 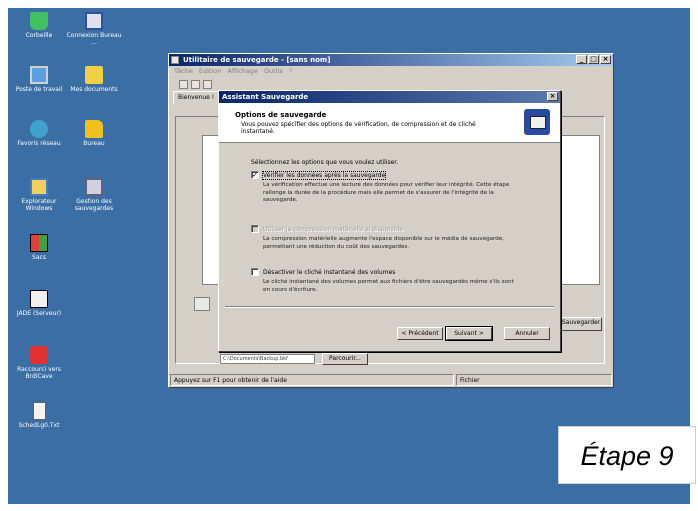 I want to click on network-connections-icon, so click(x=94, y=21).